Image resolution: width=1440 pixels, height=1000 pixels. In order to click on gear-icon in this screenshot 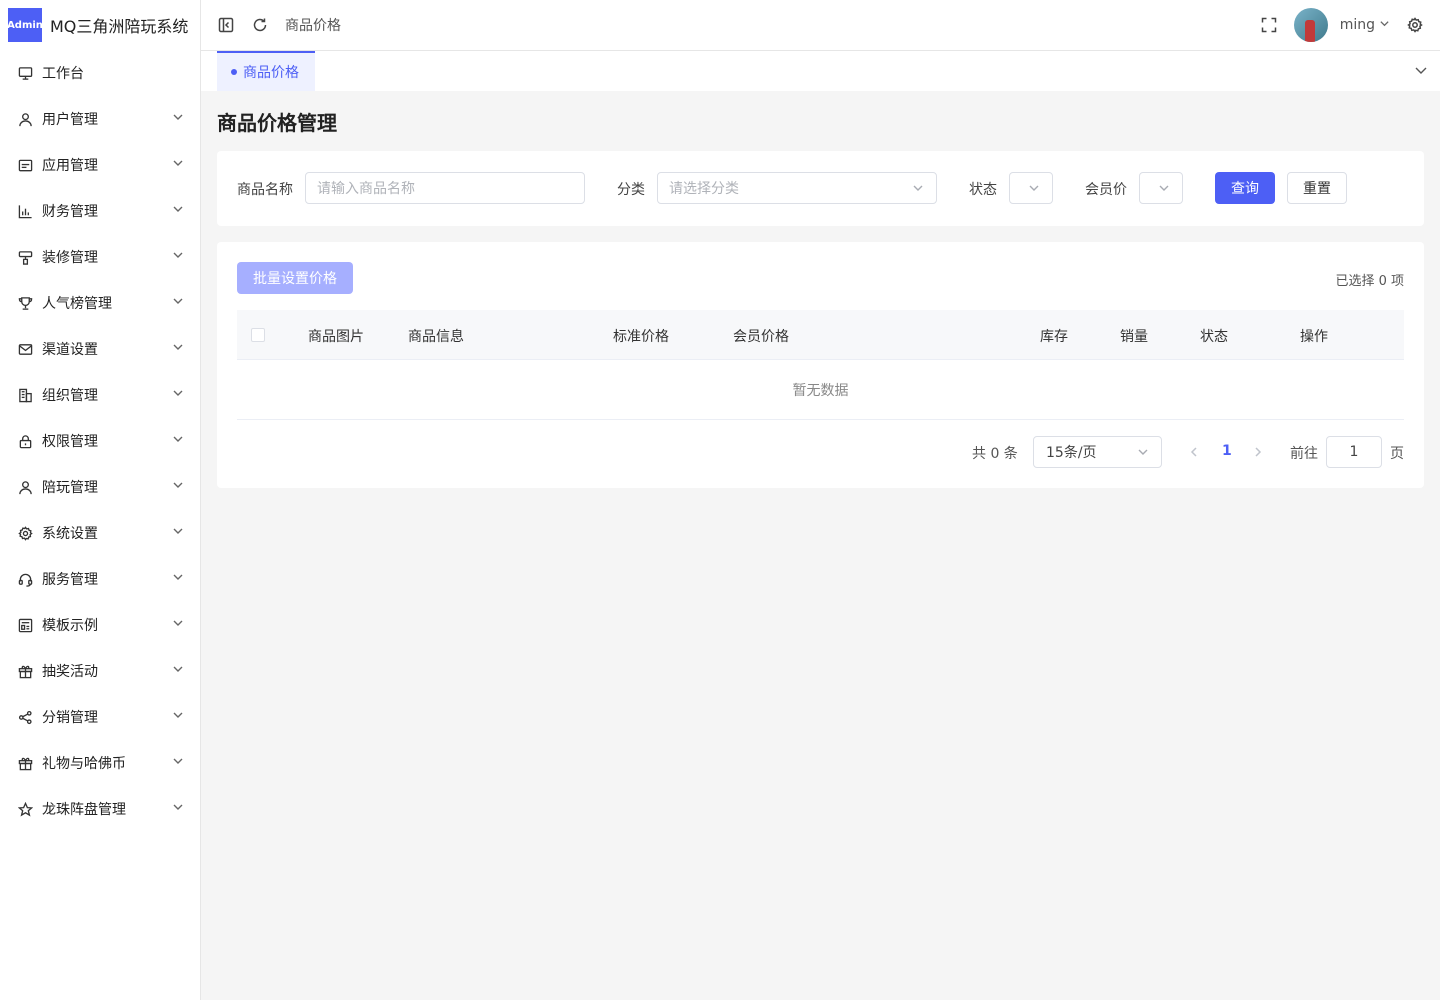, I will do `click(25, 533)`.